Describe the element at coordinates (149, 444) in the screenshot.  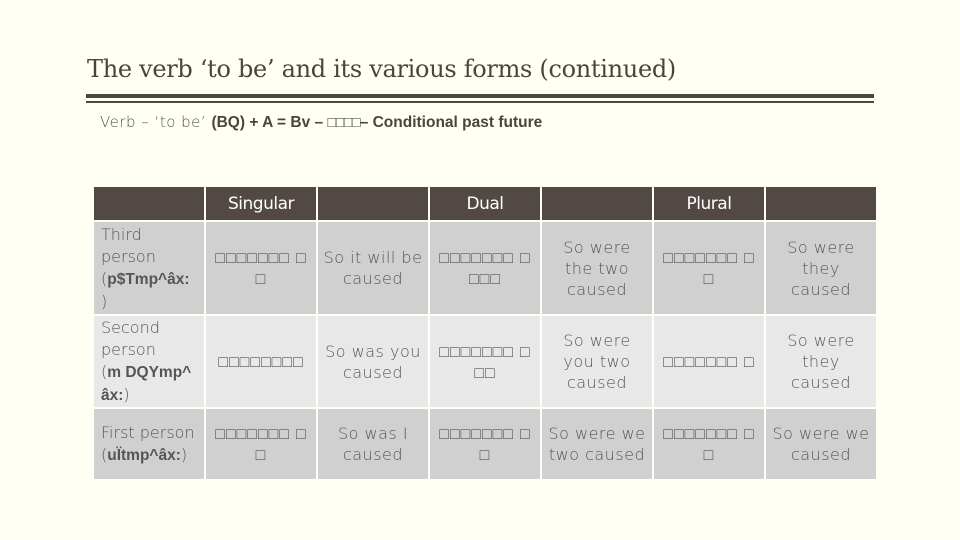
I see `person-cell: First person (uÏtmp^âx:)` at that location.